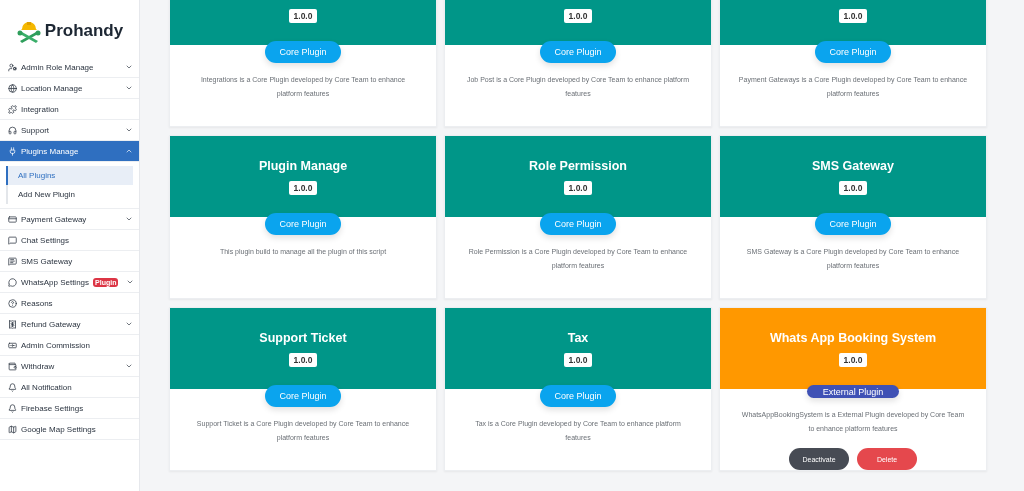 This screenshot has width=1024, height=491. Describe the element at coordinates (12, 151) in the screenshot. I see `plug-icon` at that location.